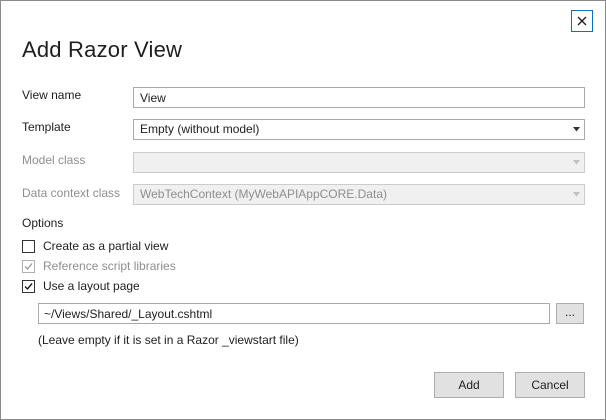 The width and height of the screenshot is (606, 420). I want to click on partial-view-label: Create as a partial view, so click(106, 246).